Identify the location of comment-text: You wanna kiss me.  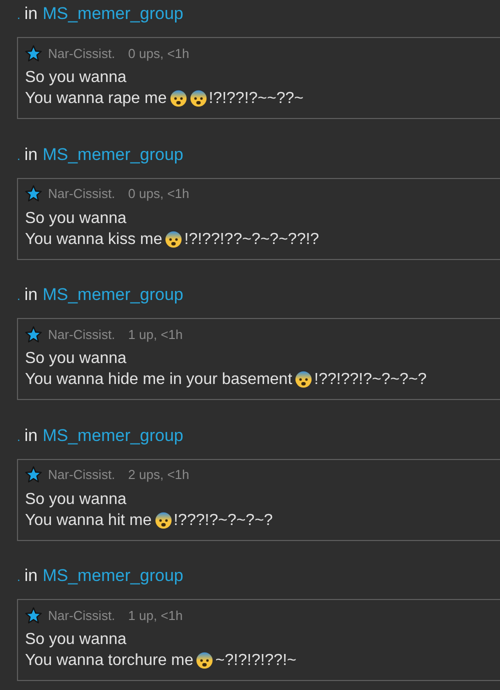
(93, 240).